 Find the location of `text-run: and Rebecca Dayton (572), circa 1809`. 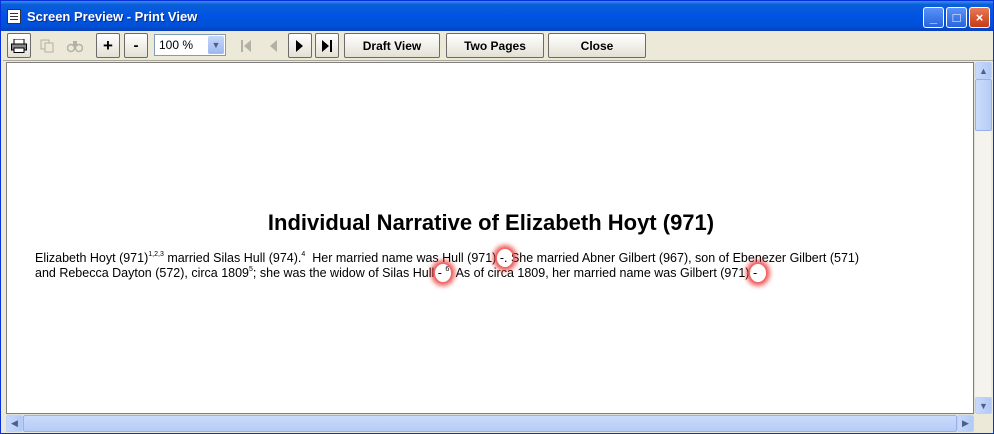

text-run: and Rebecca Dayton (572), circa 1809 is located at coordinates (142, 273).